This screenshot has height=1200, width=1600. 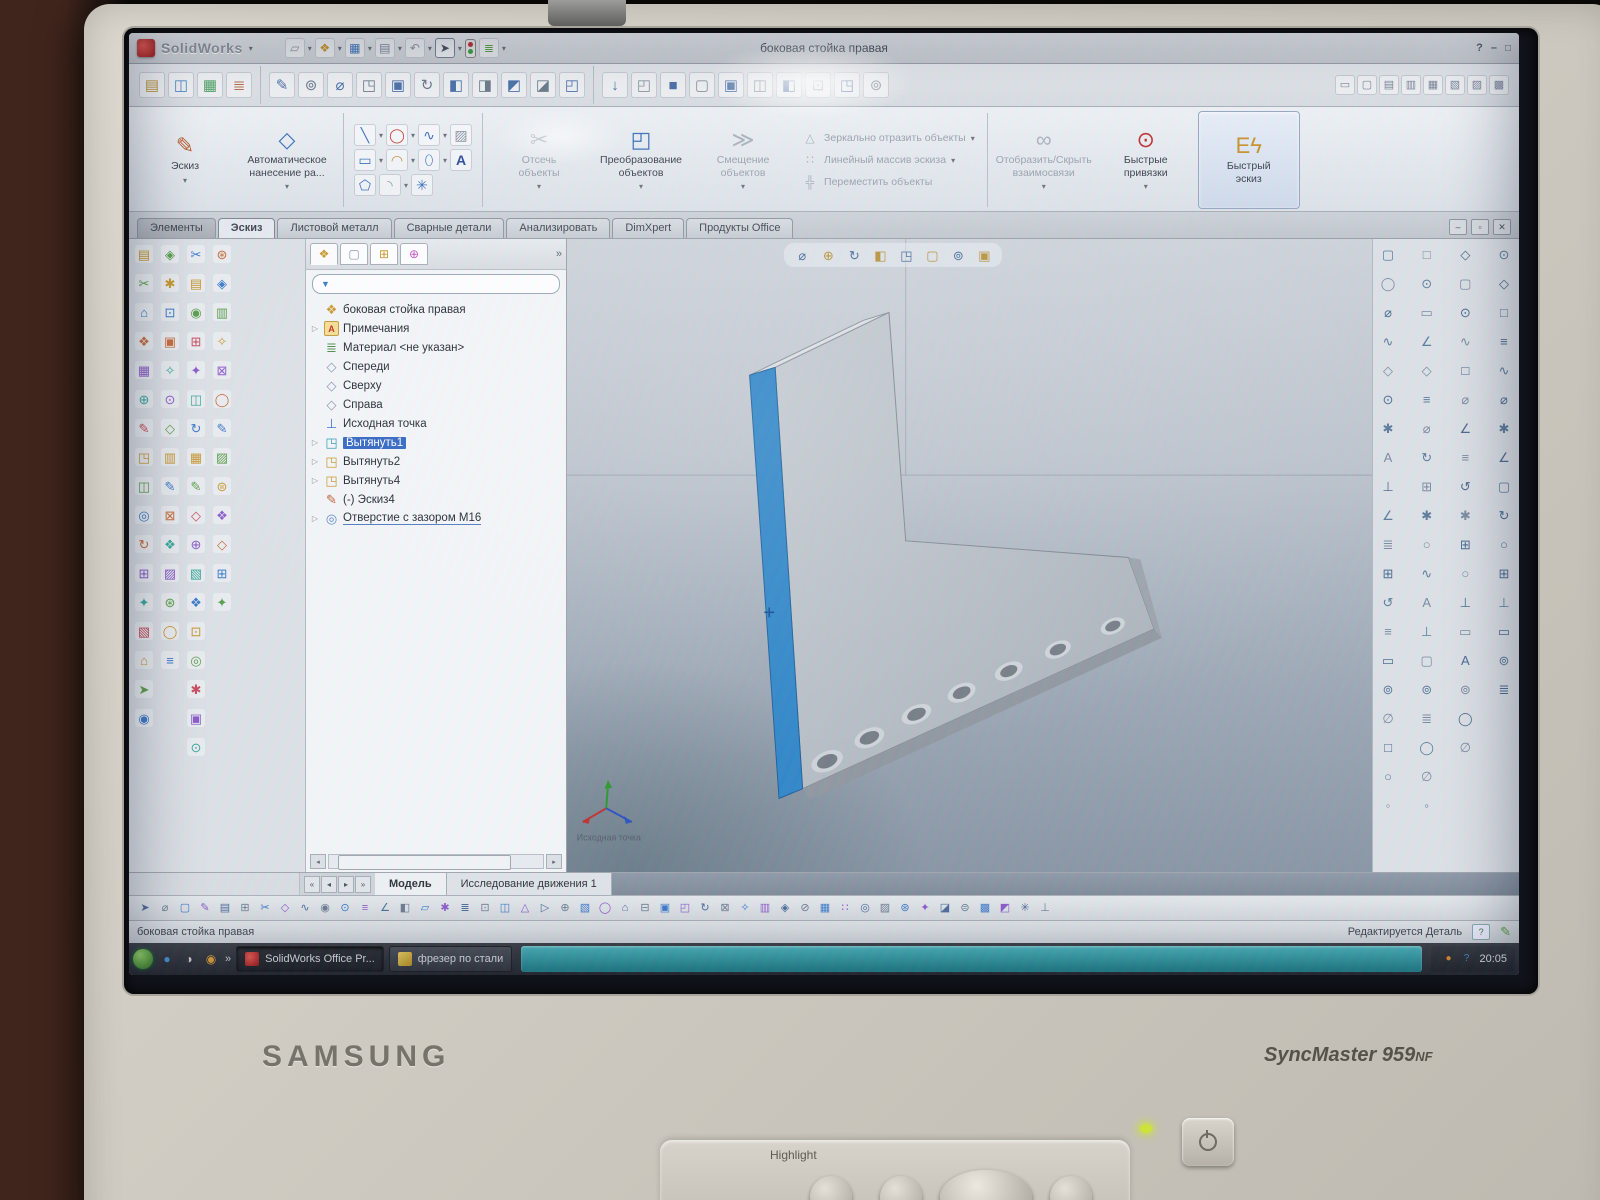 What do you see at coordinates (144, 341) in the screenshot?
I see `feature-tool-icon: ❖` at bounding box center [144, 341].